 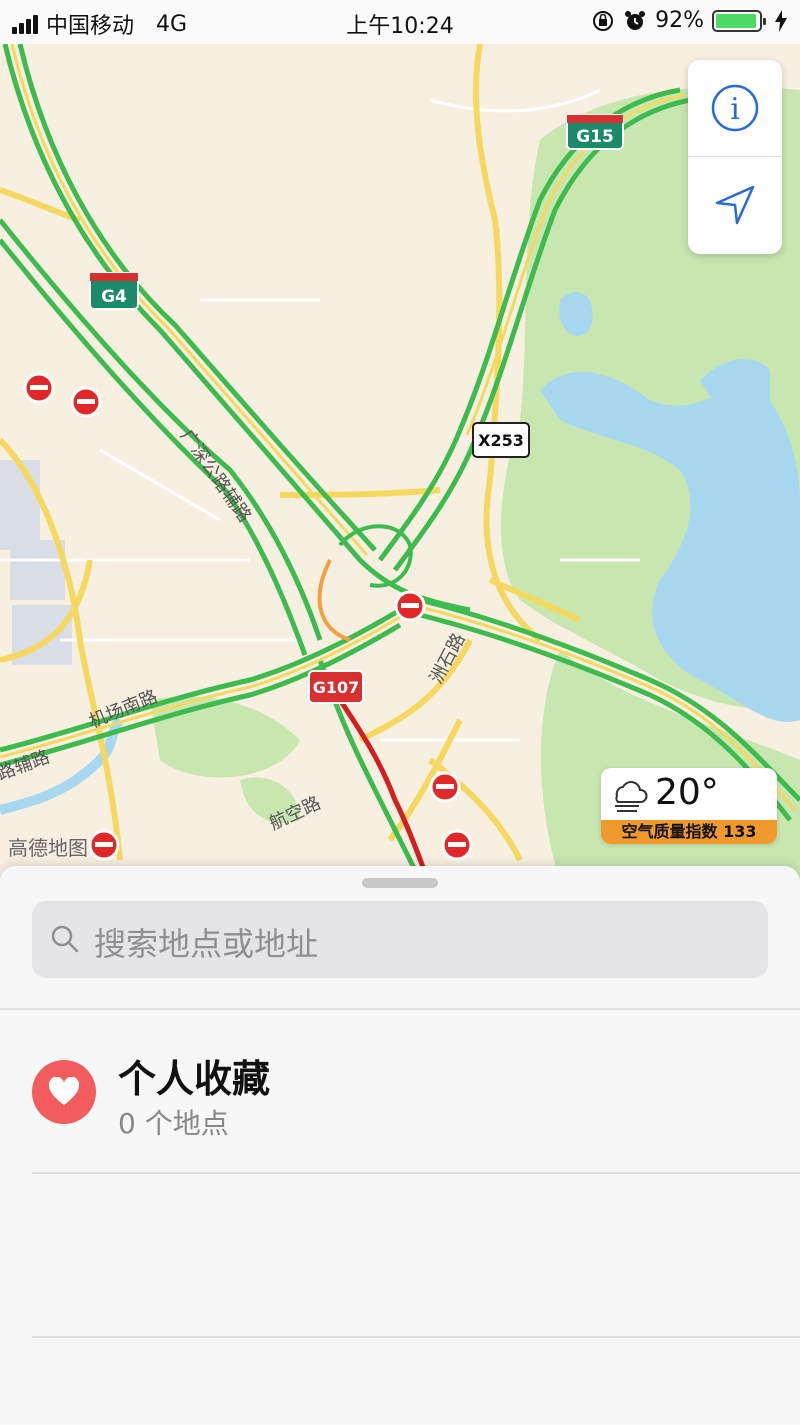 I want to click on svg-text: i, so click(x=735, y=109).